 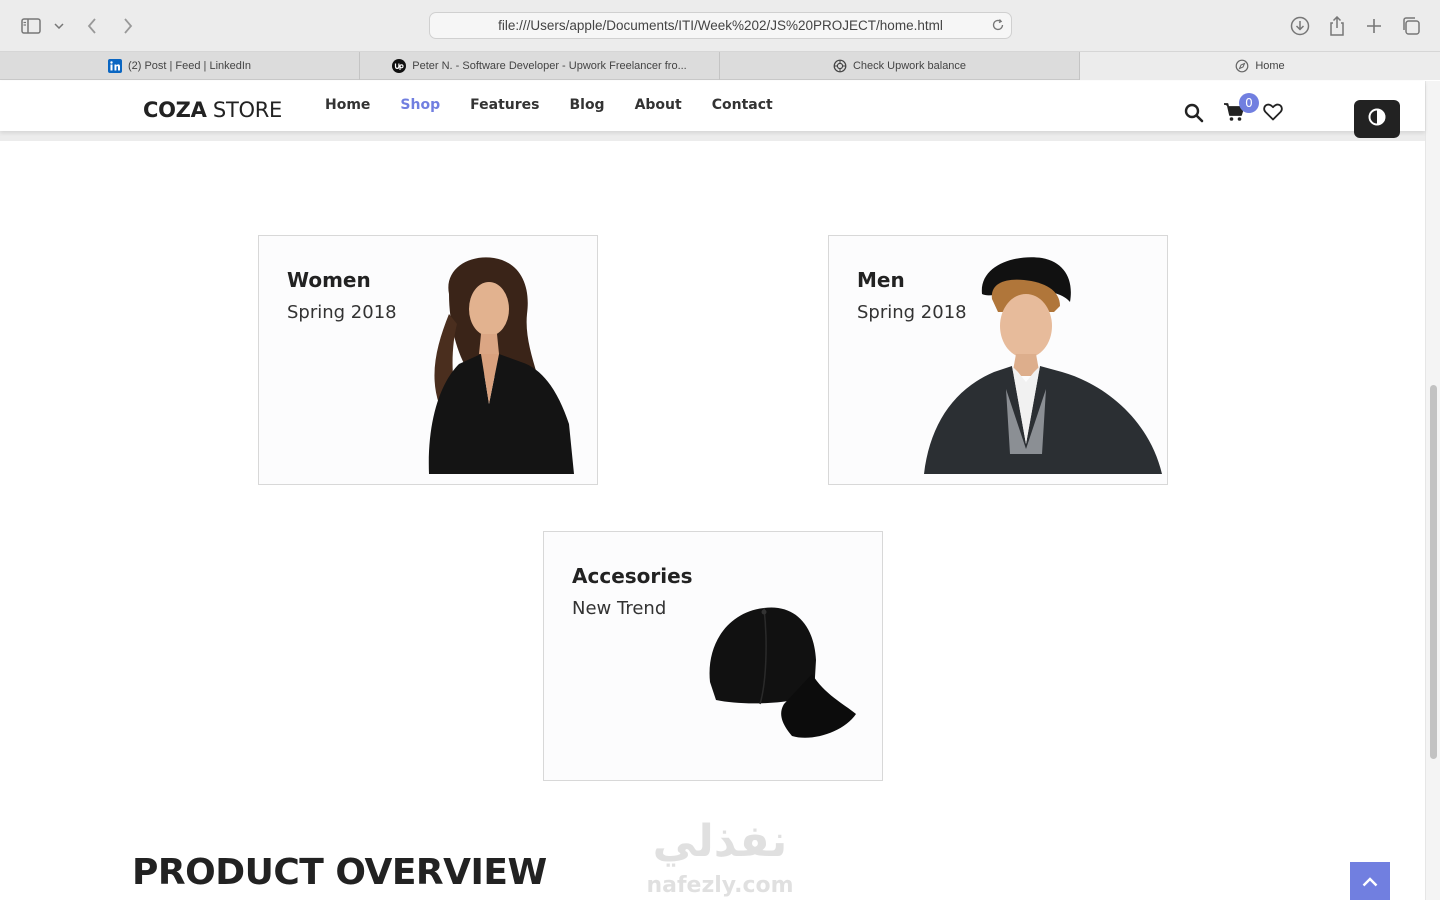 I want to click on theme-toggle-icon, so click(x=1377, y=119).